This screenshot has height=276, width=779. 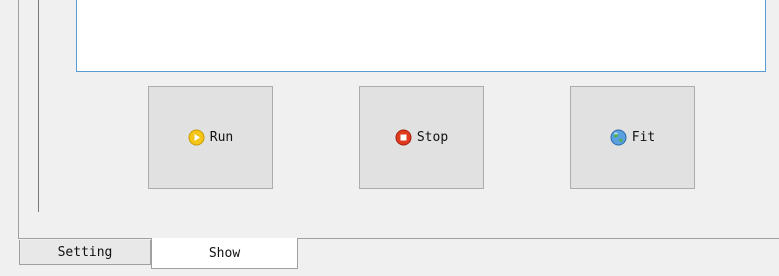 I want to click on tab-setting: Setting, so click(x=85, y=252).